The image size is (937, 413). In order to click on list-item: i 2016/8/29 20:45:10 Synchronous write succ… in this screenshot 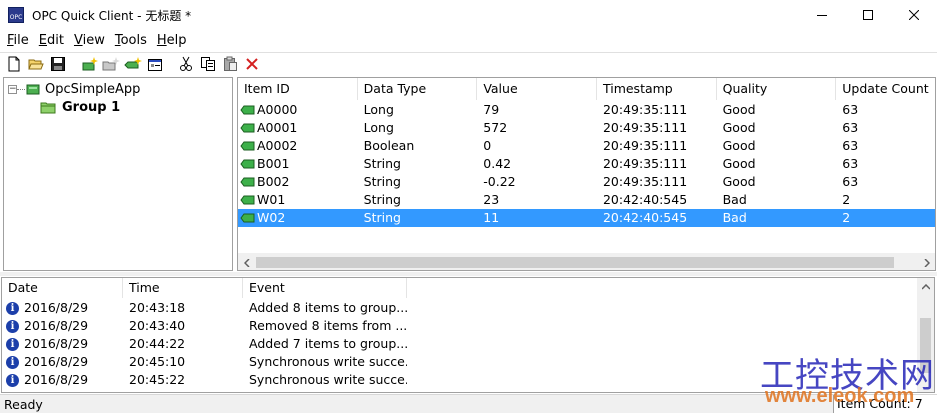, I will do `click(204, 362)`.